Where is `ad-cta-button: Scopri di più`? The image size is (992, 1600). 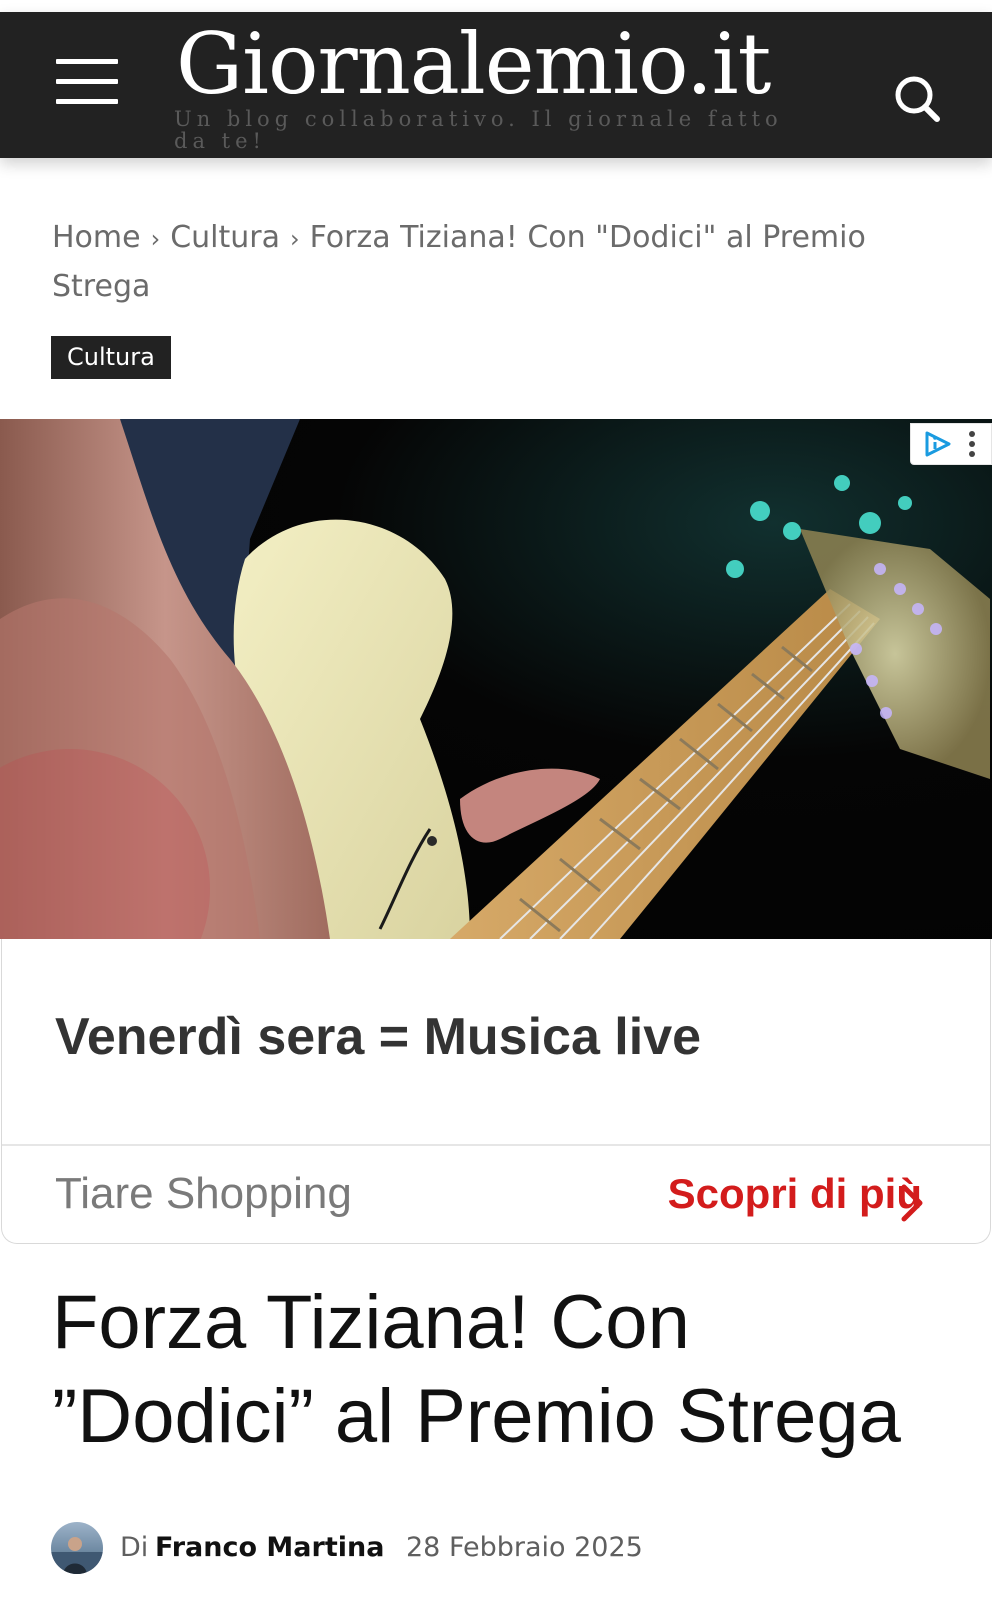
ad-cta-button: Scopri di più is located at coordinates (795, 1194).